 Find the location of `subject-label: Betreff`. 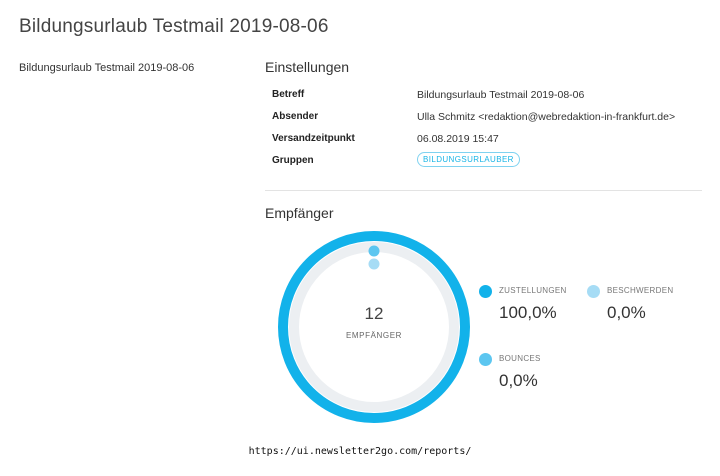

subject-label: Betreff is located at coordinates (288, 94).